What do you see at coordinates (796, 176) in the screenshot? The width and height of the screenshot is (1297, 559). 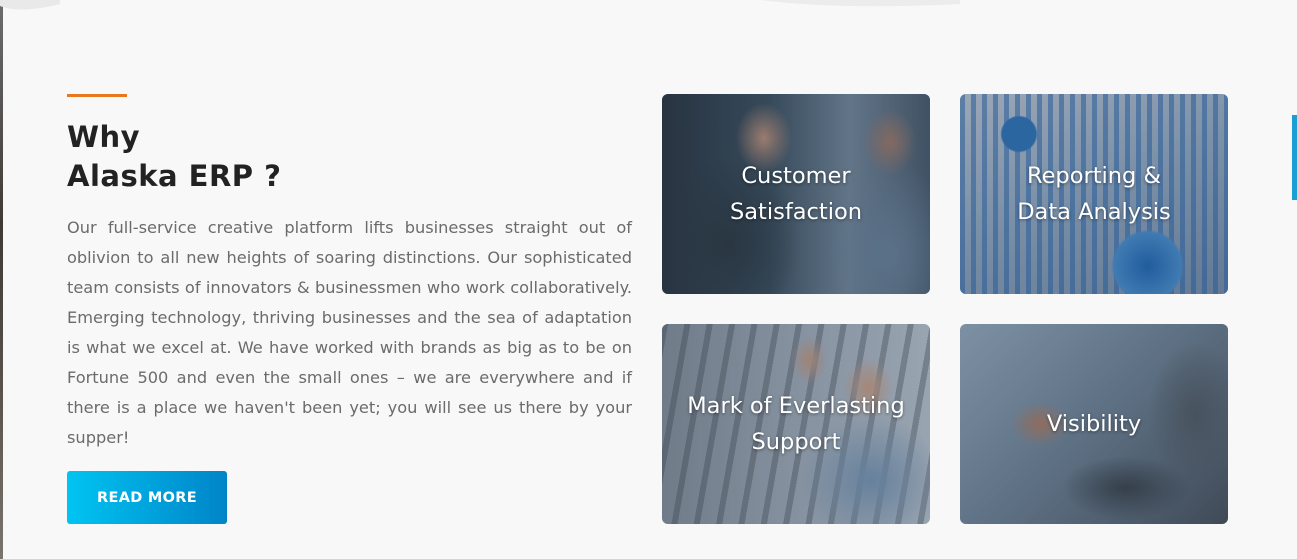 I see `card-title-line-1: Customer` at bounding box center [796, 176].